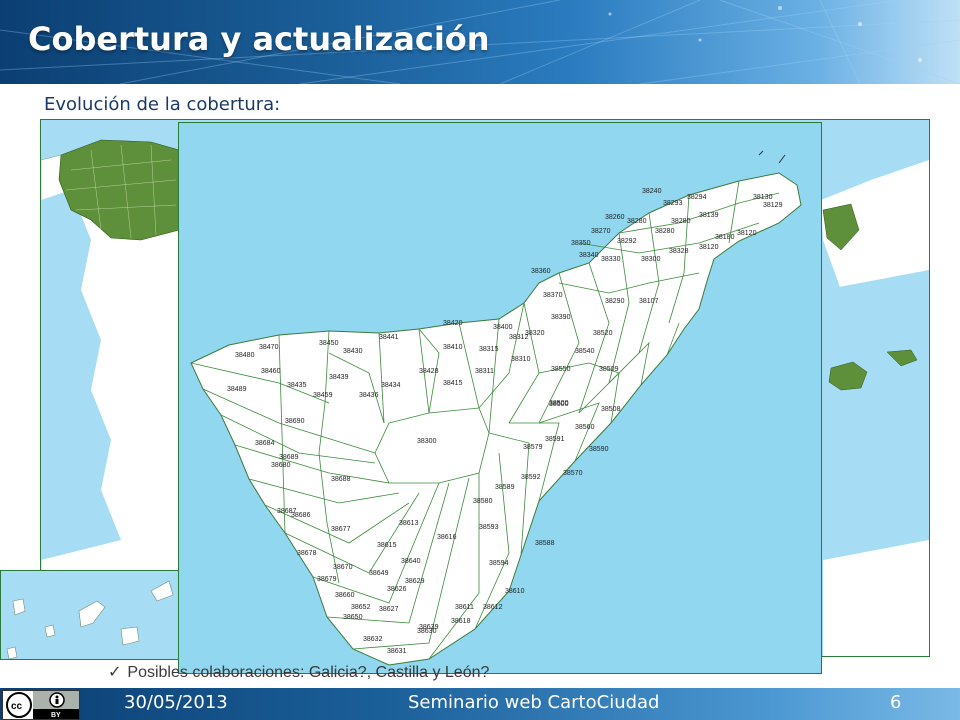 Image resolution: width=960 pixels, height=720 pixels. I want to click on header-banner: Cobertura y actualización, so click(480, 42).